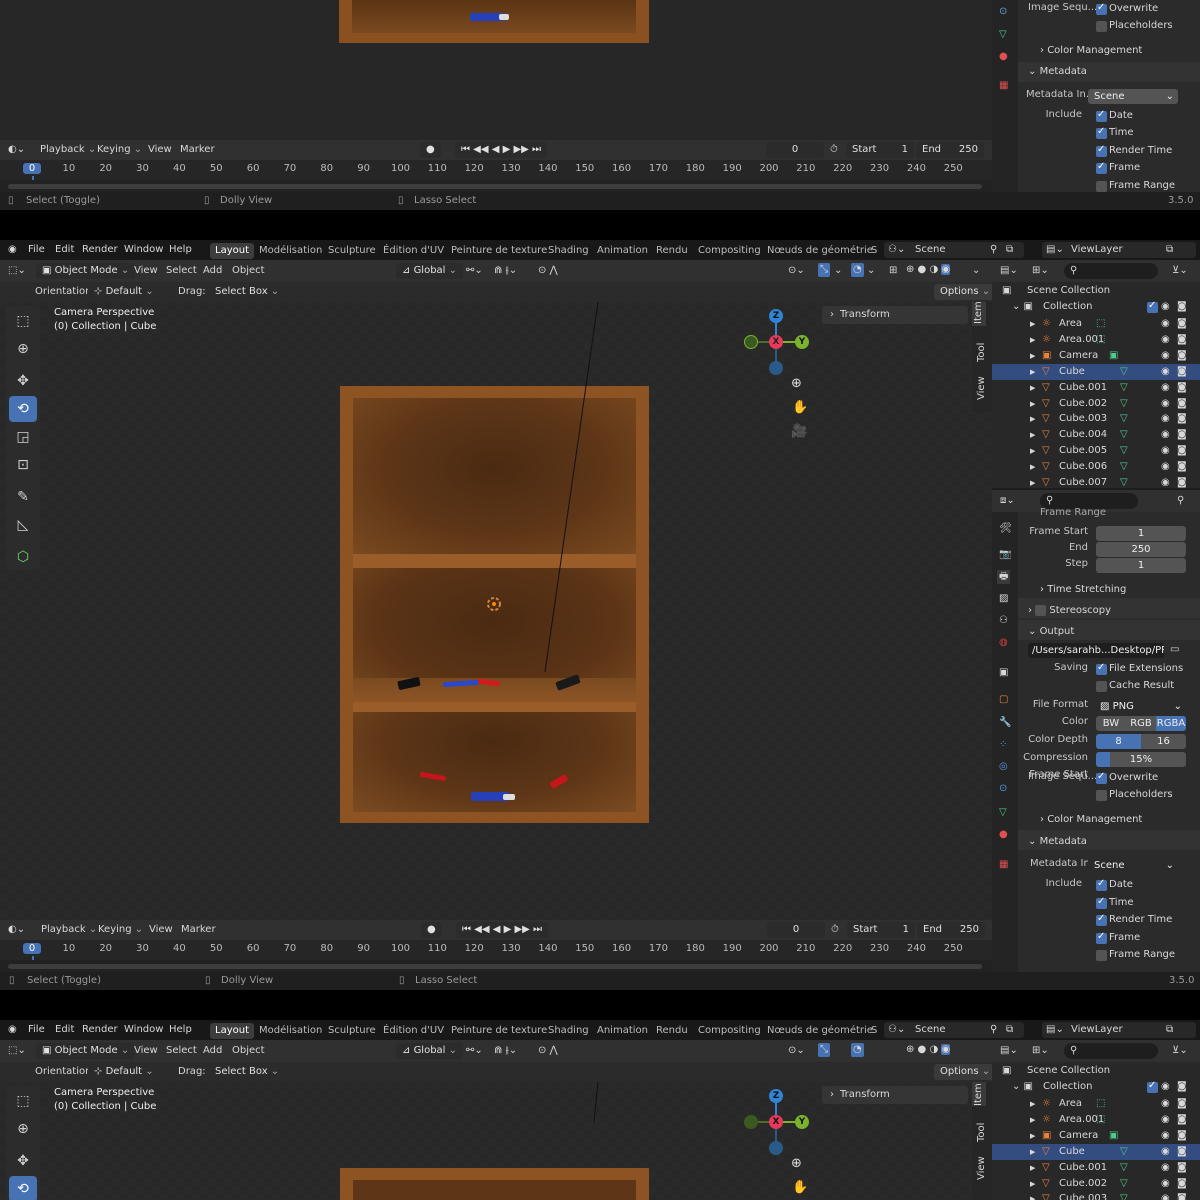 The width and height of the screenshot is (1200, 1200). Describe the element at coordinates (1096, 356) in the screenshot. I see `outliner-row: ▶ ▣ Camera ▣ ◉ ◙` at that location.